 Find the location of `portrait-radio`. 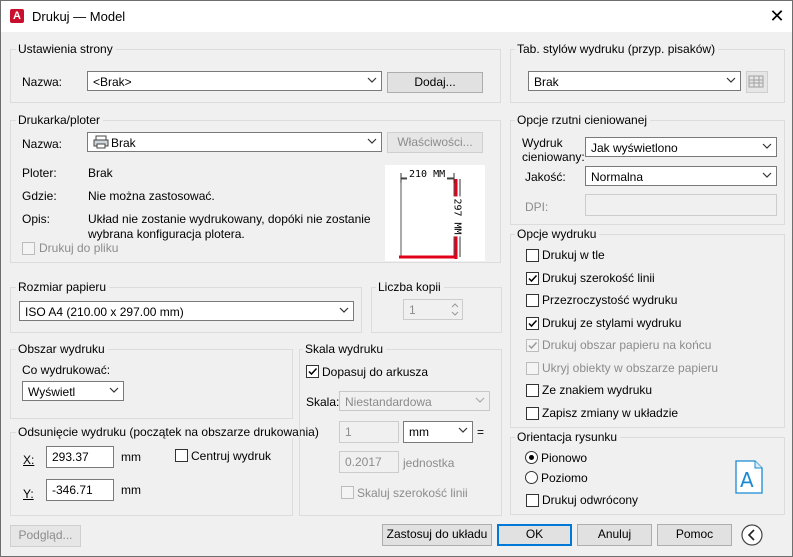

portrait-radio is located at coordinates (531, 457).